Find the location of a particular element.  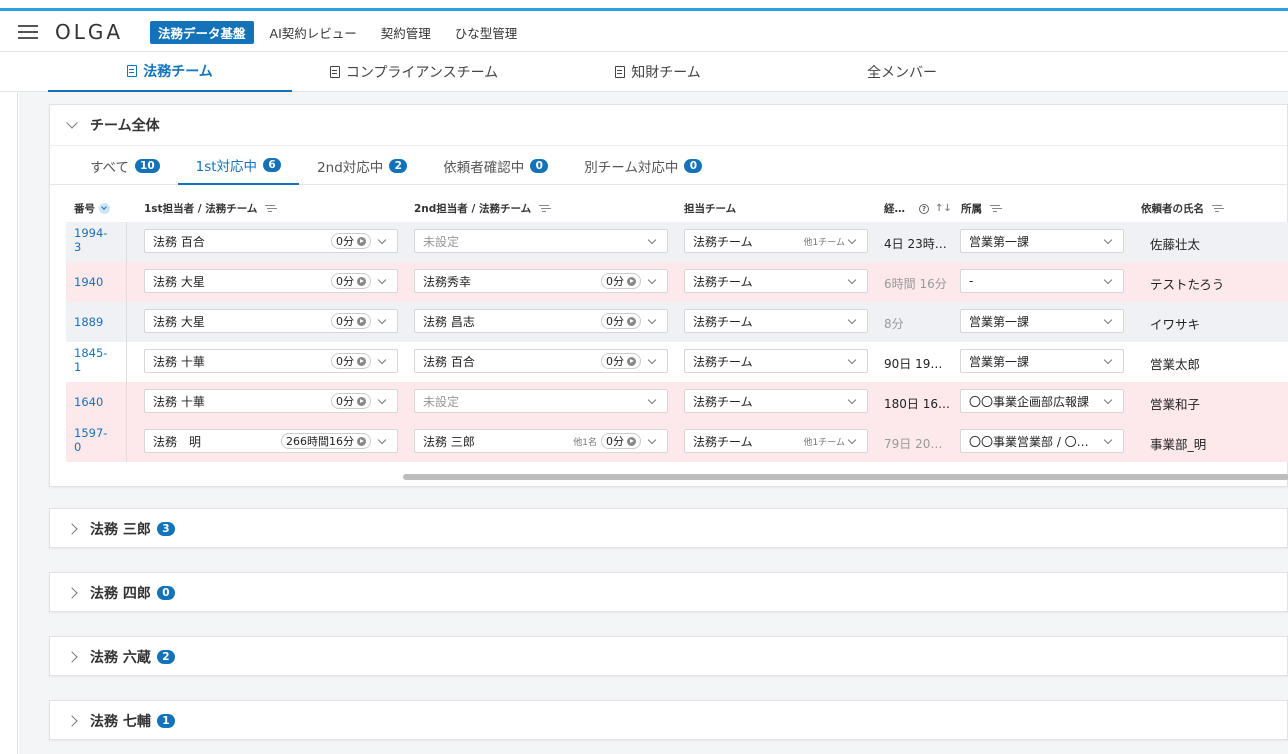

elapsed-time: 8分 is located at coordinates (894, 324).